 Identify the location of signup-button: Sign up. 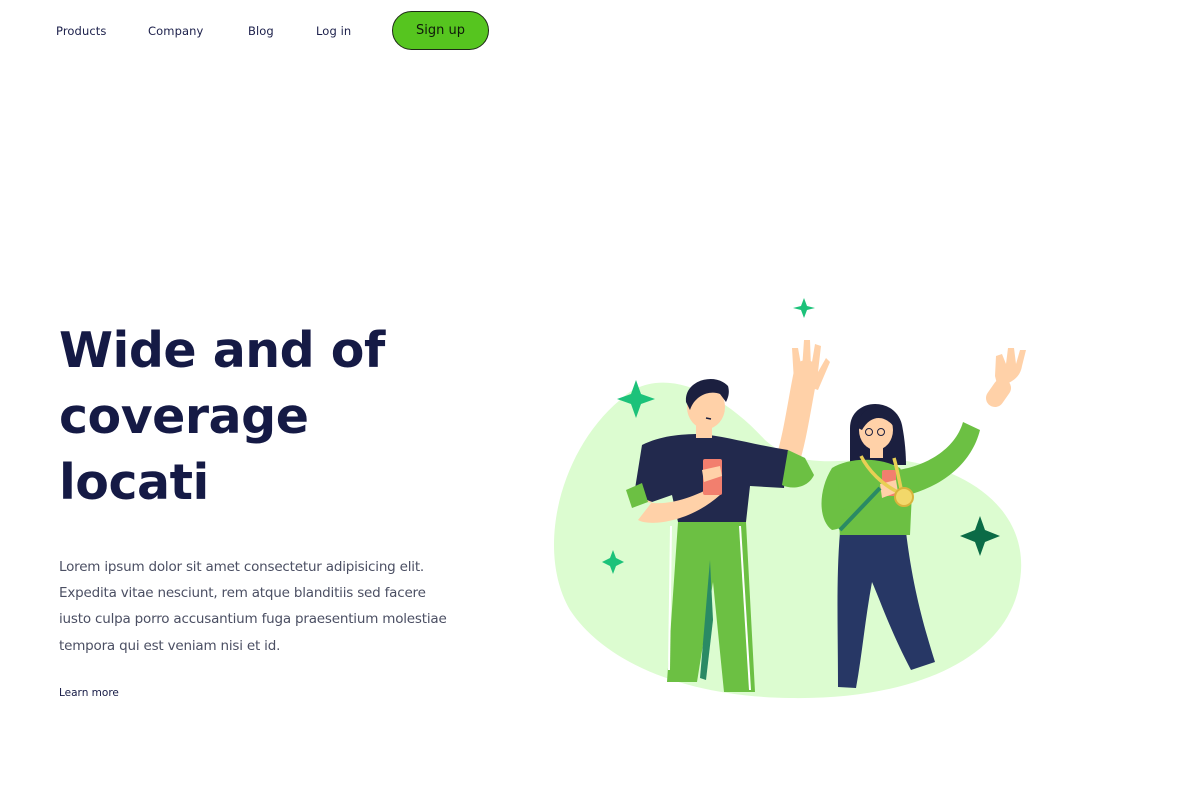
(440, 30).